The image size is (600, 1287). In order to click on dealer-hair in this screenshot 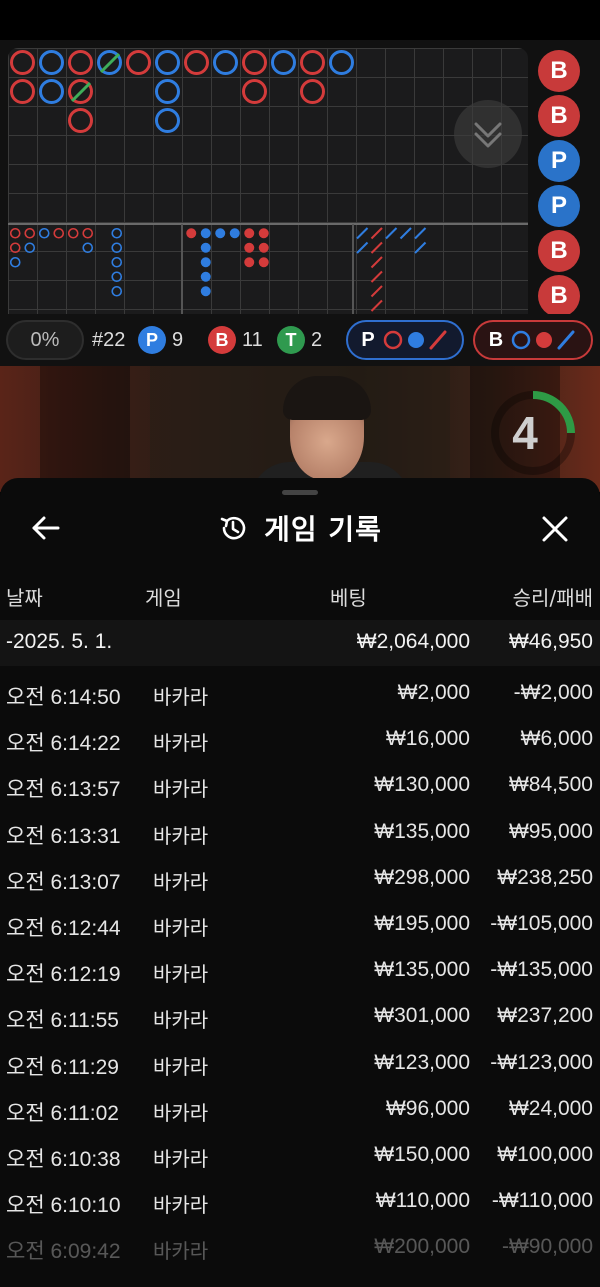, I will do `click(327, 398)`.